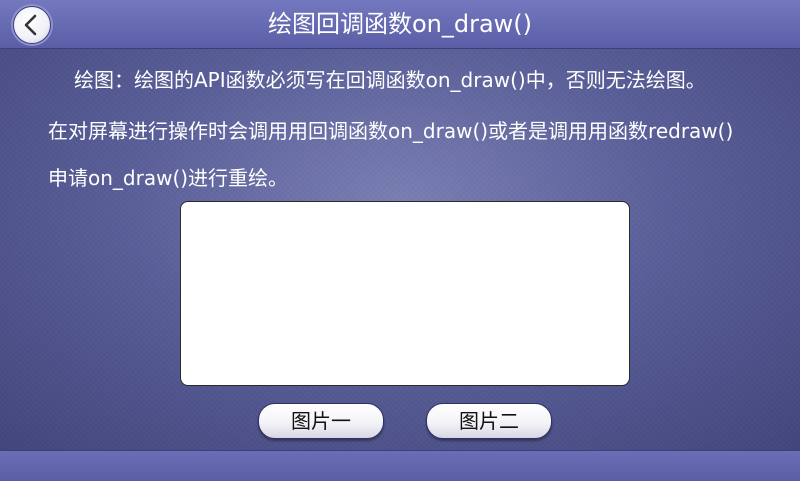  I want to click on description-line-1: 绘图：绘图的API函数必须写在回调函数on_draw()中，否则无法绘图。, so click(390, 80).